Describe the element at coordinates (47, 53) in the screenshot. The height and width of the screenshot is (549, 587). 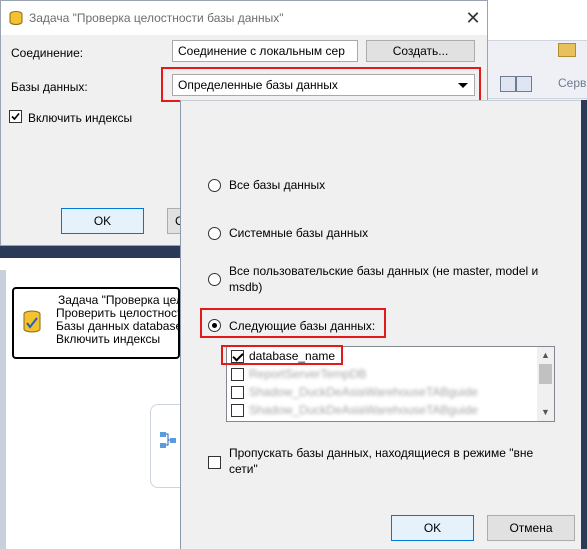
I see `connection-label: Соединение:` at that location.